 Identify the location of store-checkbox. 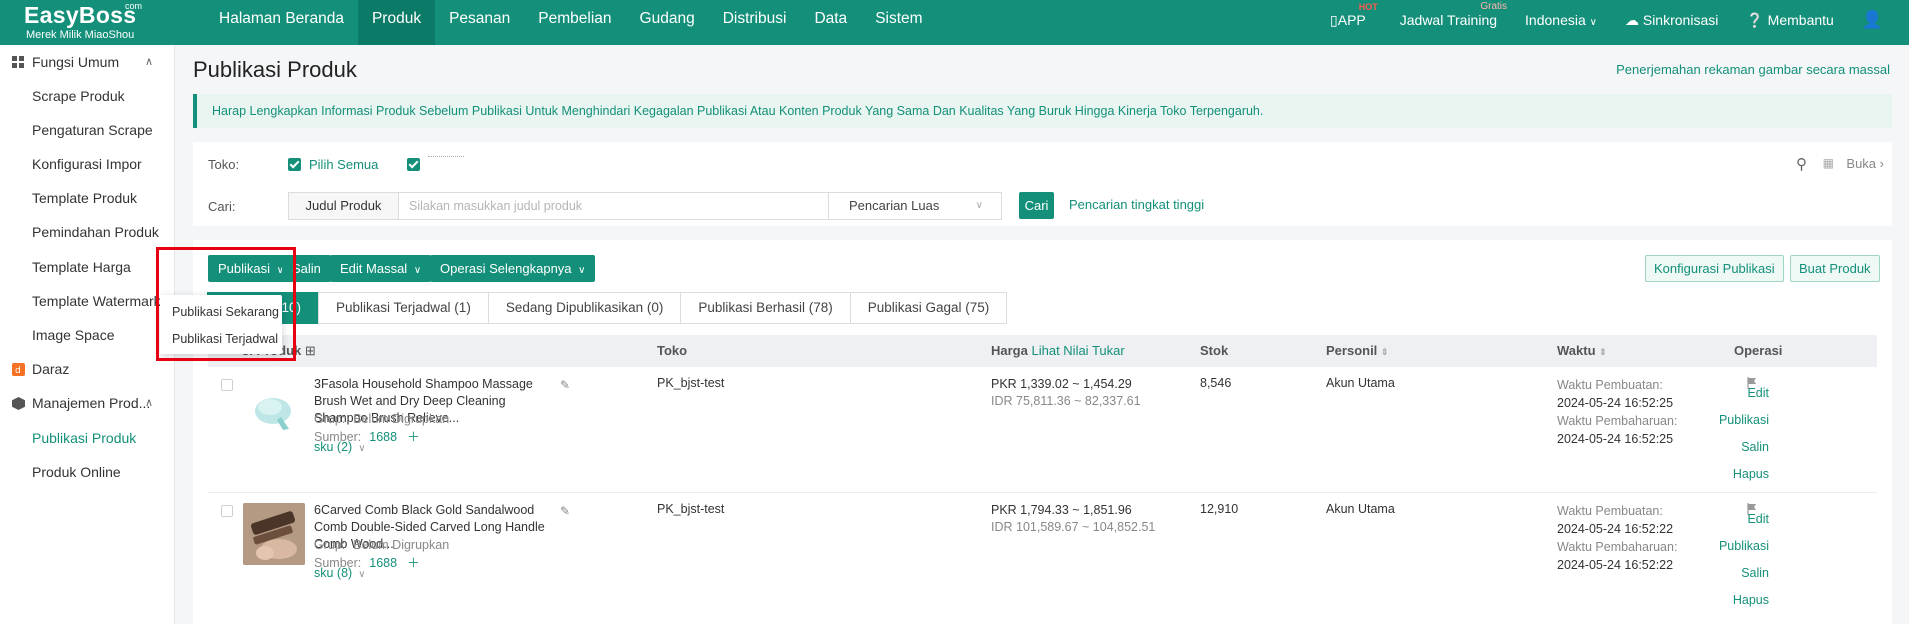
(413, 164).